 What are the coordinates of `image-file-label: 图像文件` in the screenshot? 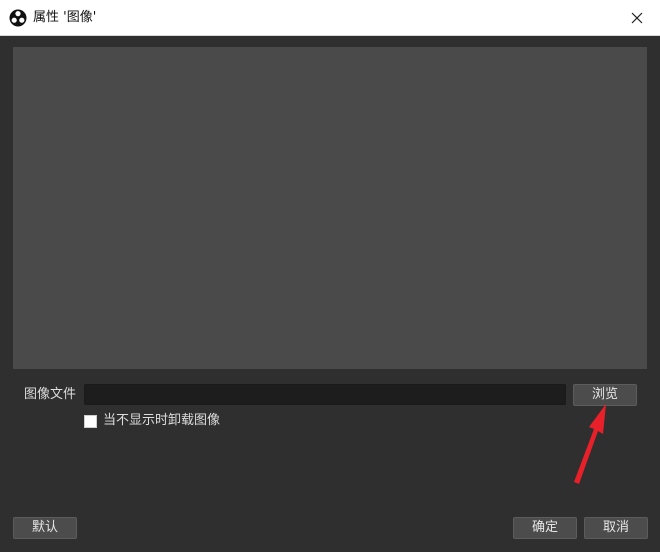 It's located at (50, 394).